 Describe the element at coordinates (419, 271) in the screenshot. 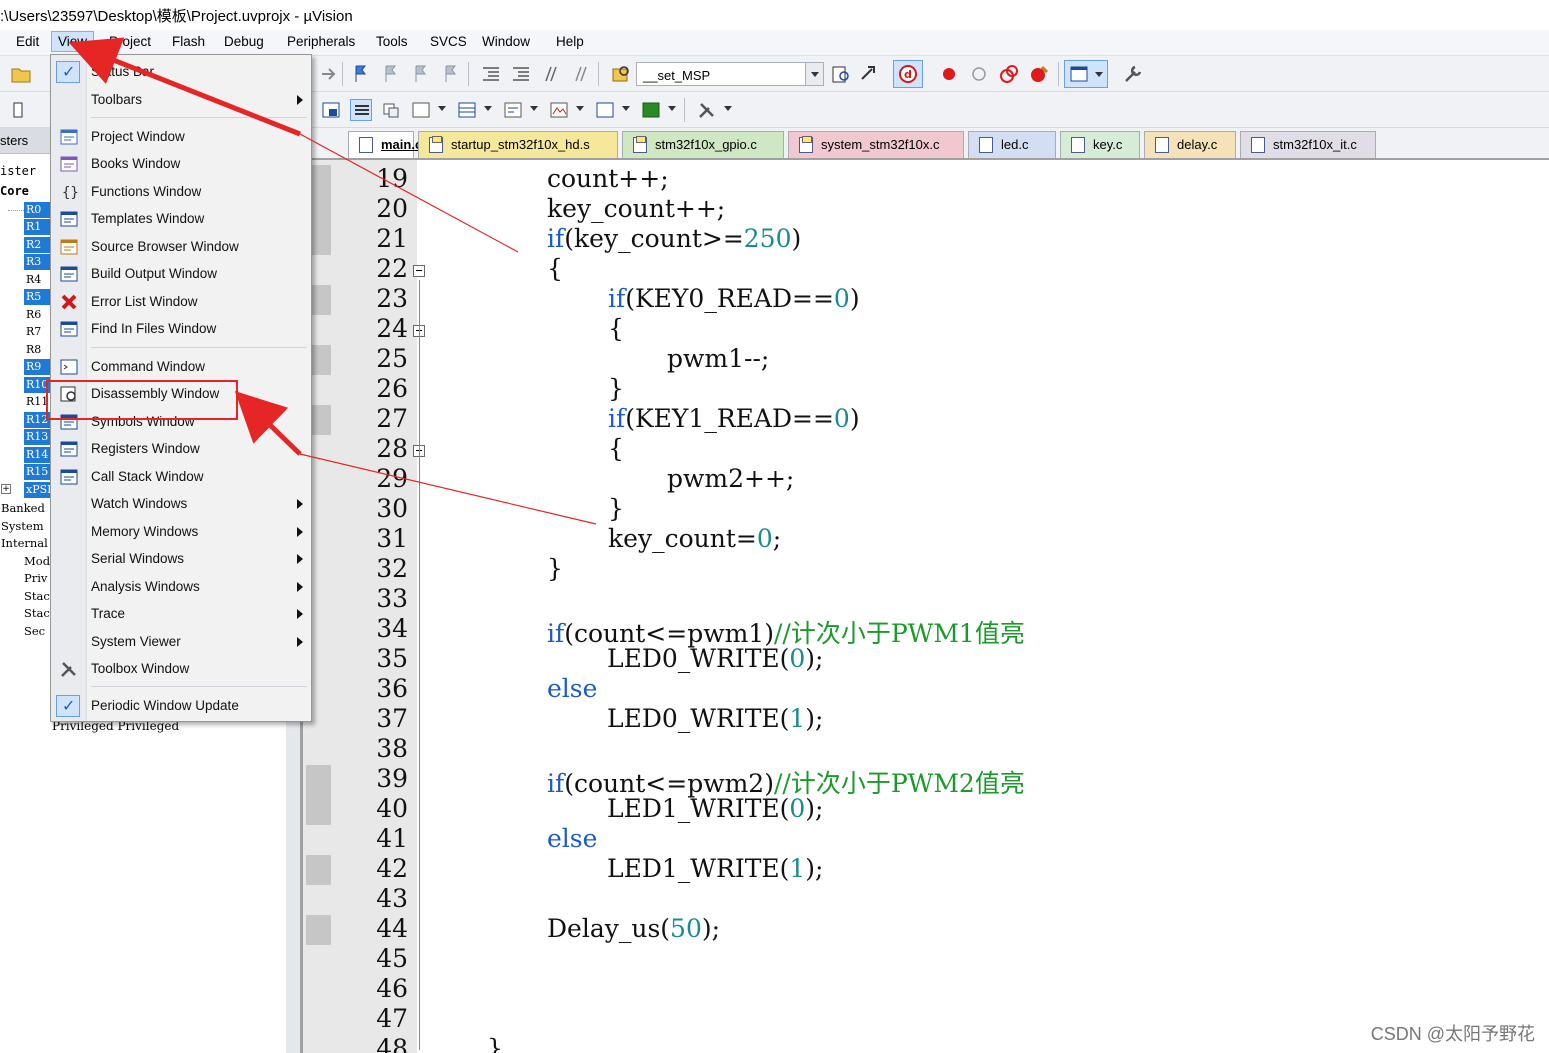

I see `fold-toggle-icon` at that location.